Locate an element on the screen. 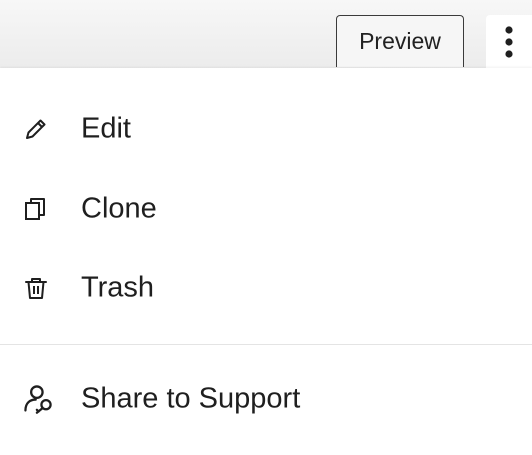 The height and width of the screenshot is (455, 532). preview-button: Preview is located at coordinates (400, 41).